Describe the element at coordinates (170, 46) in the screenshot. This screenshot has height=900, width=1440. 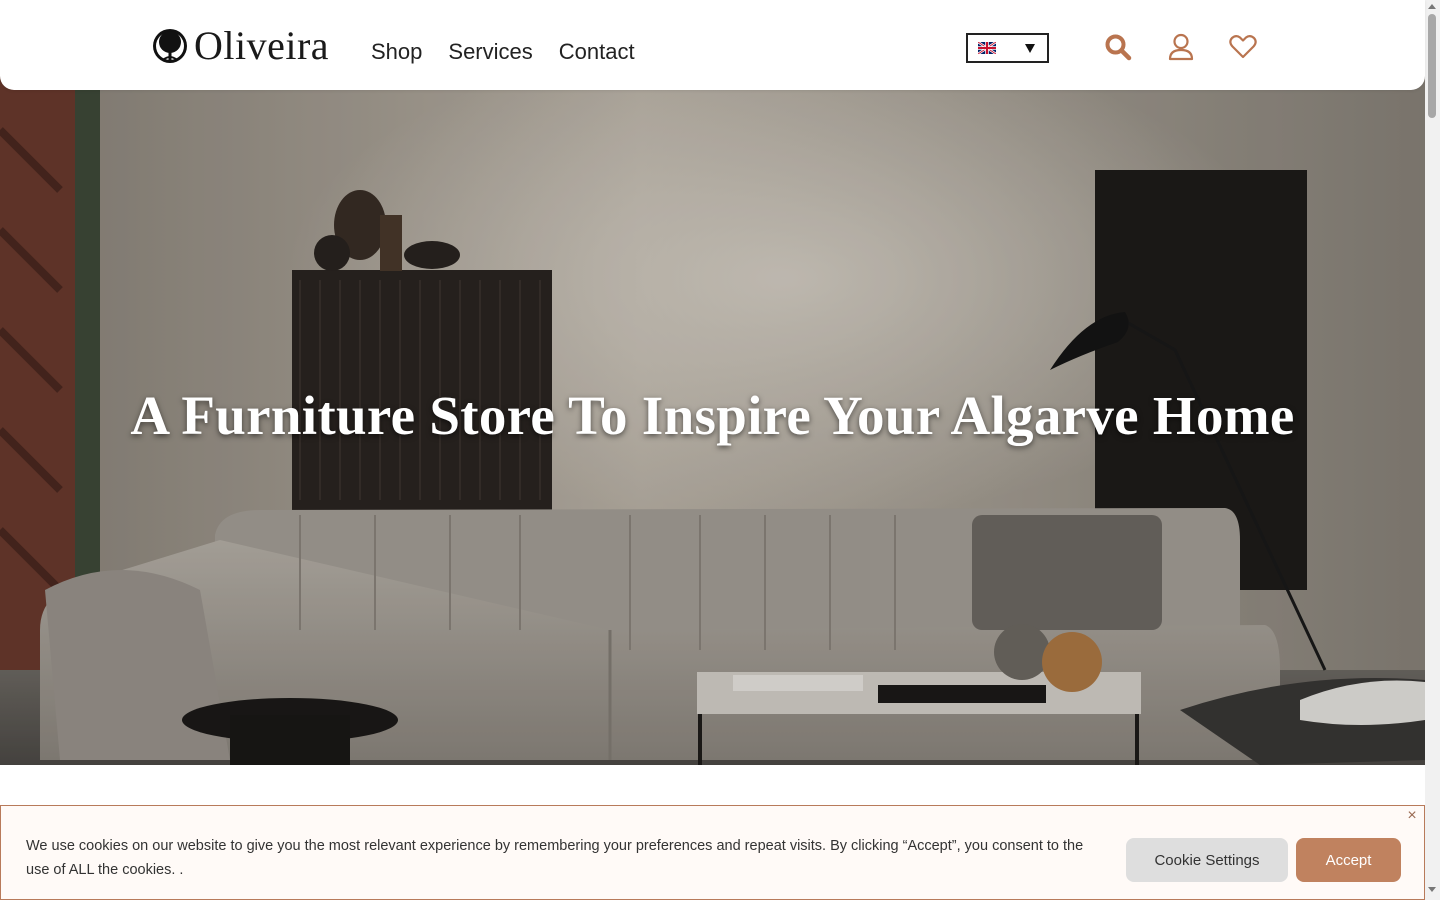
I see `olive-tree-logo-icon` at that location.